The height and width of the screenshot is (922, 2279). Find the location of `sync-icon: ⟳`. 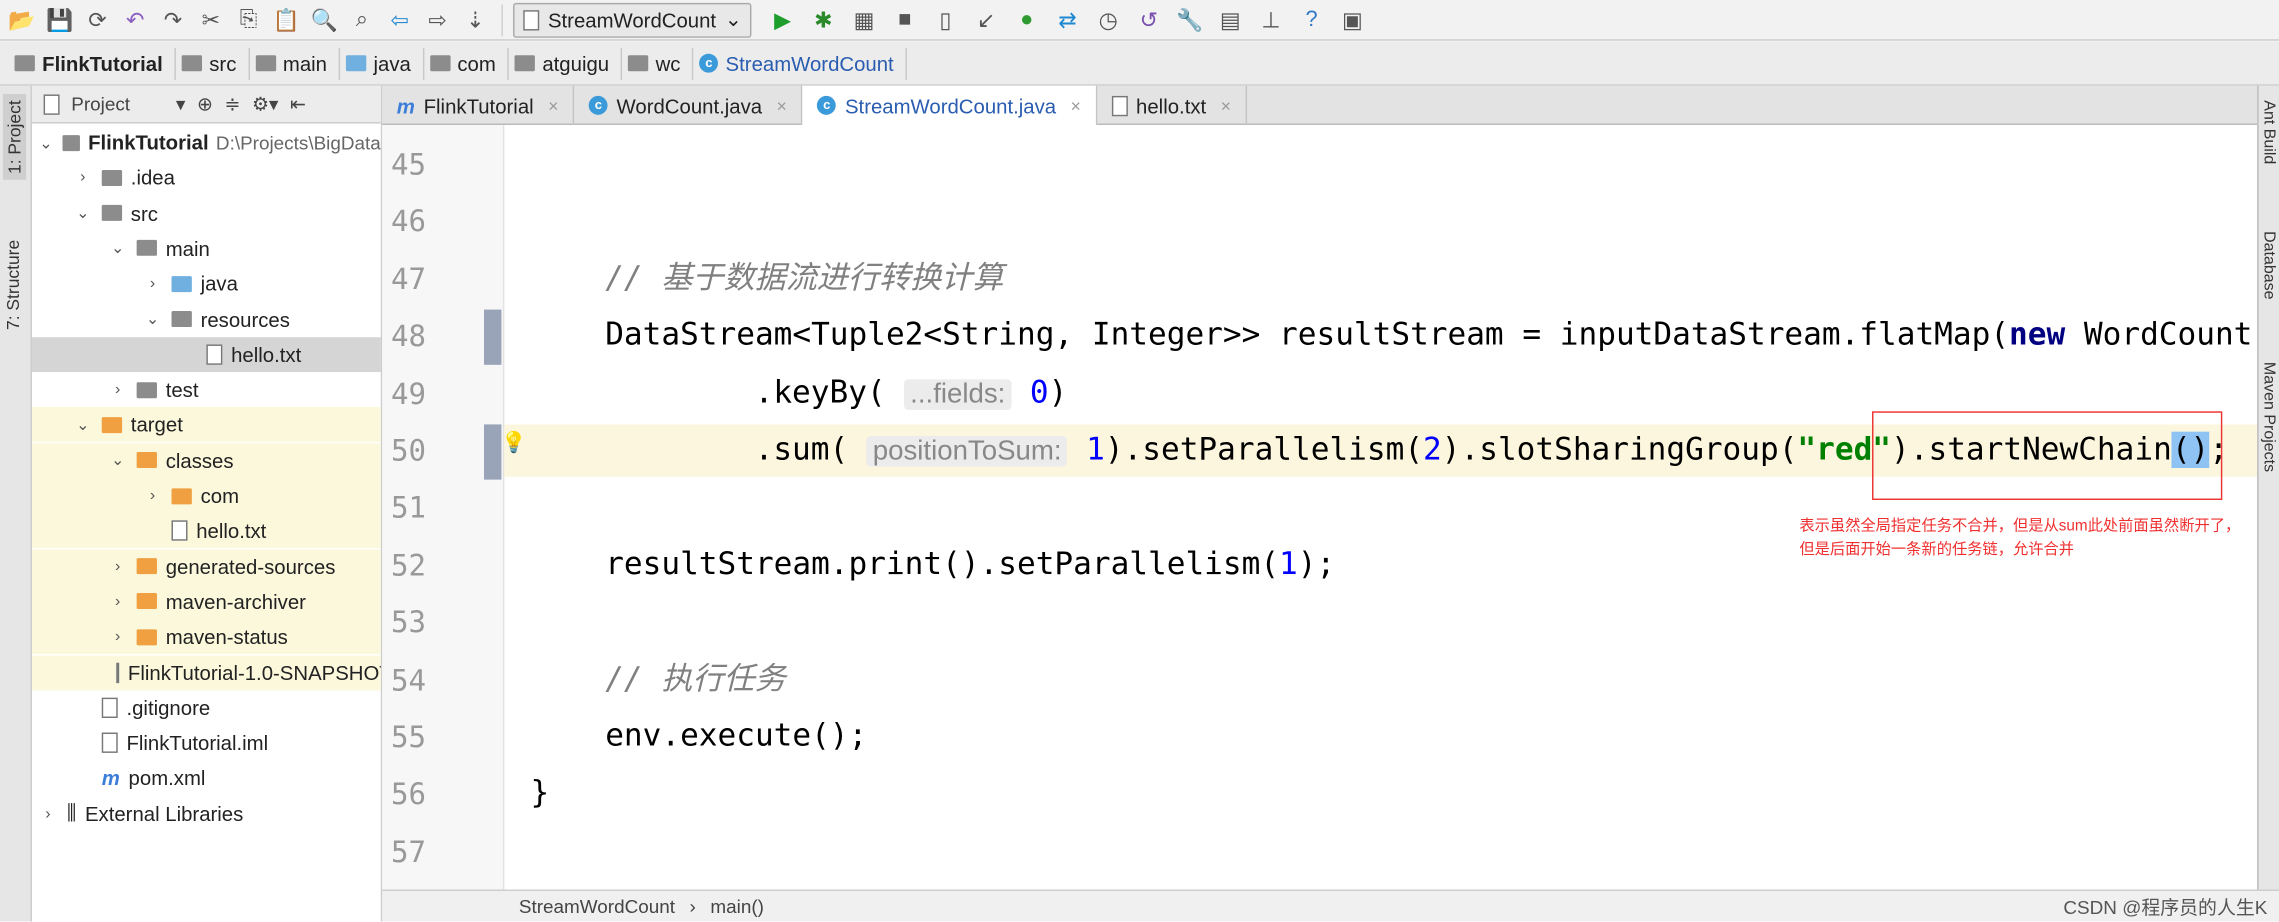

sync-icon: ⟳ is located at coordinates (97, 20).